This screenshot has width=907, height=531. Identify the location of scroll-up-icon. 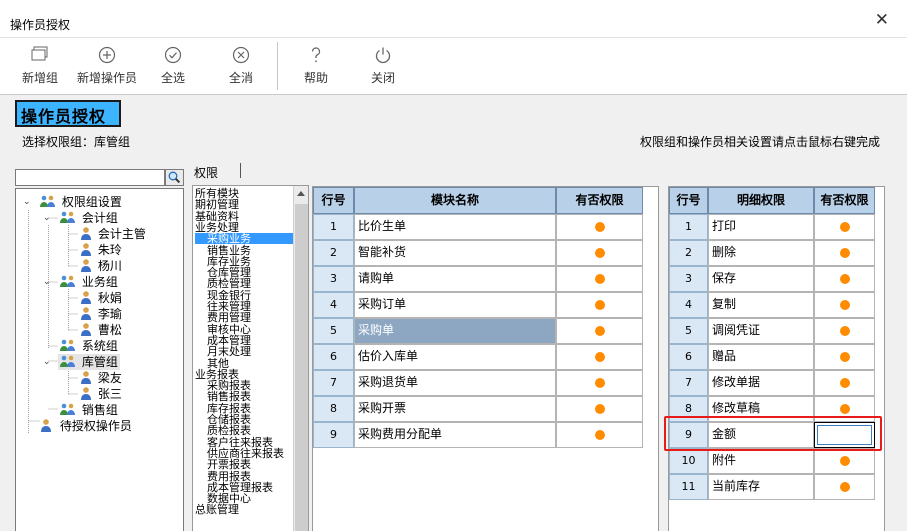
(301, 193).